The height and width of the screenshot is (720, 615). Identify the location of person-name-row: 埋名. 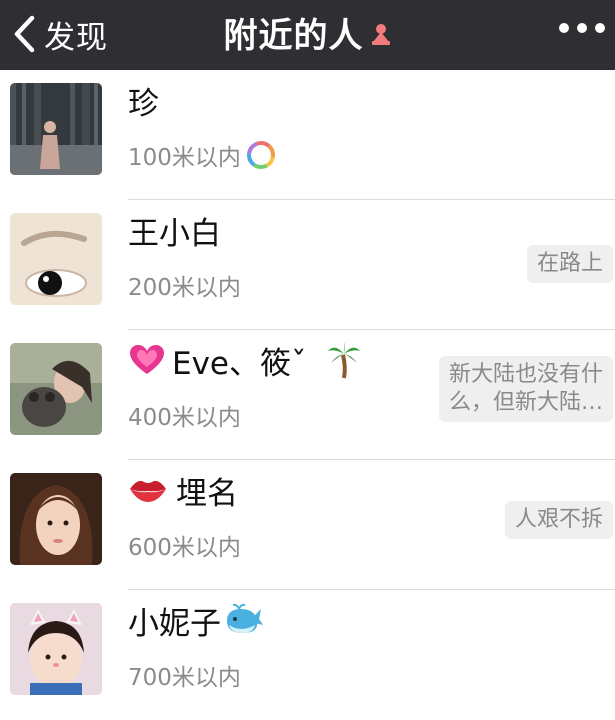
(183, 491).